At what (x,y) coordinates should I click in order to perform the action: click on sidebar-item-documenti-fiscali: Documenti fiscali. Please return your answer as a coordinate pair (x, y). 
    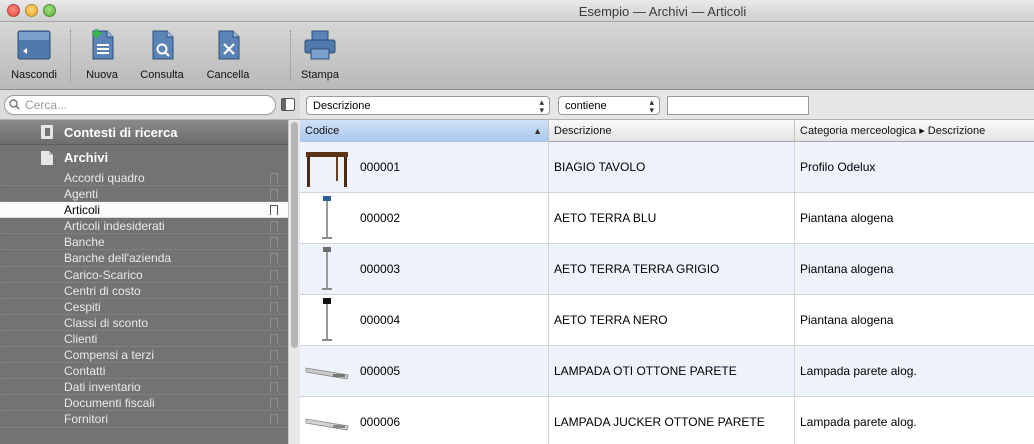
    Looking at the image, I should click on (144, 403).